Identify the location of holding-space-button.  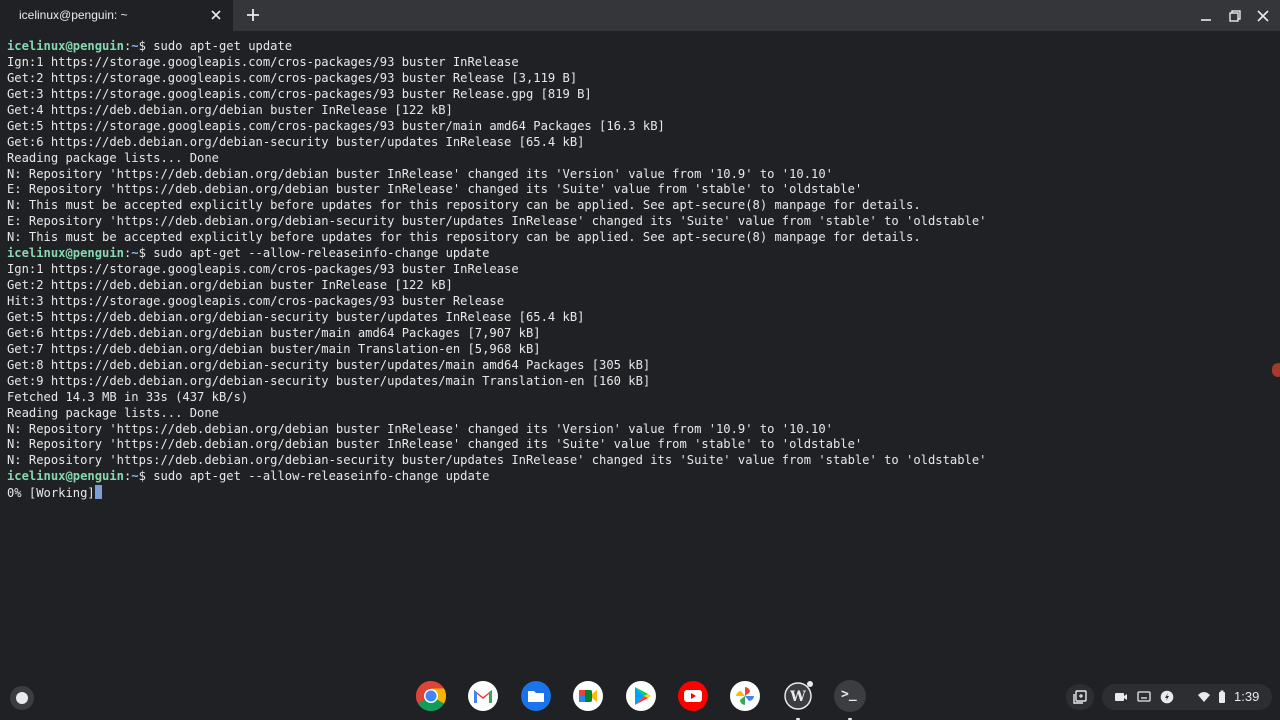
(1080, 697).